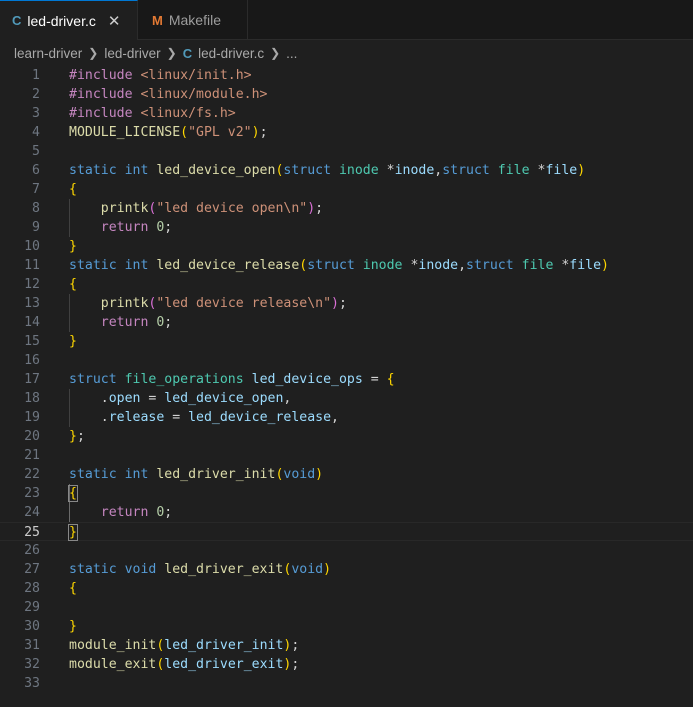  Describe the element at coordinates (346, 322) in the screenshot. I see `code-line: 14 return 0;` at that location.